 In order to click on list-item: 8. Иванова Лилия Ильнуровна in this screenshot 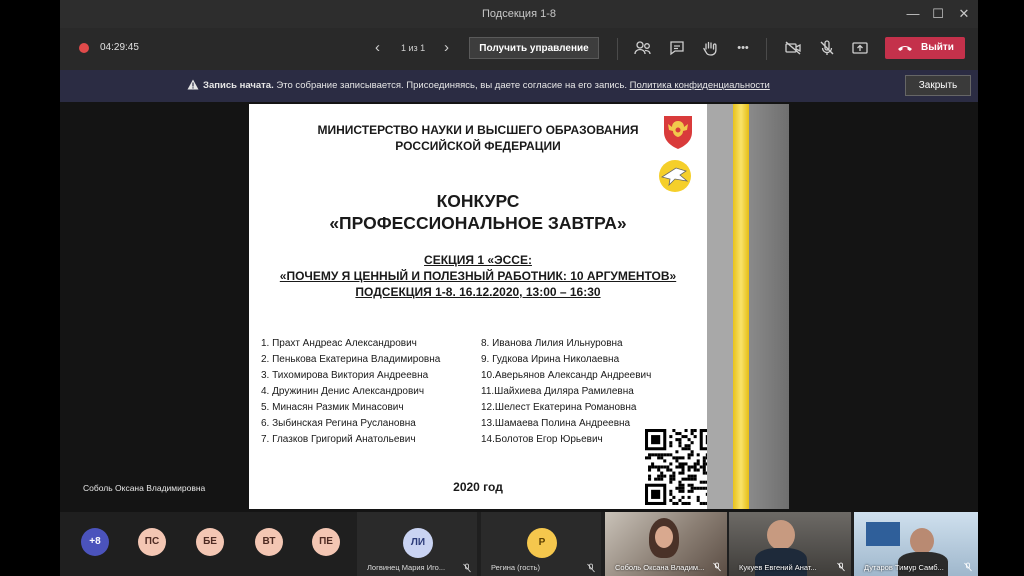, I will do `click(552, 343)`.